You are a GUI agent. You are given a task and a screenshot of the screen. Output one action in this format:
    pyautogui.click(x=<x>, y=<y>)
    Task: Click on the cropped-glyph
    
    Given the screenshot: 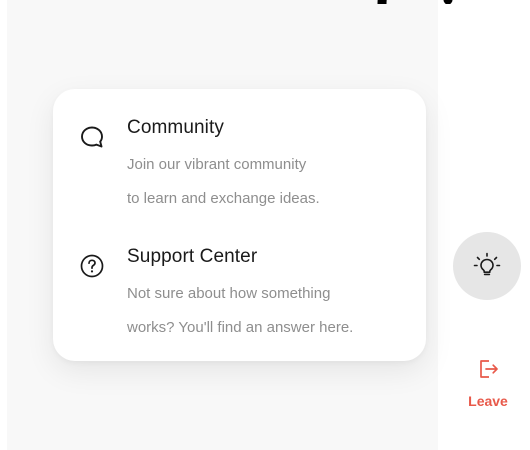 What is the action you would take?
    pyautogui.click(x=415, y=2)
    